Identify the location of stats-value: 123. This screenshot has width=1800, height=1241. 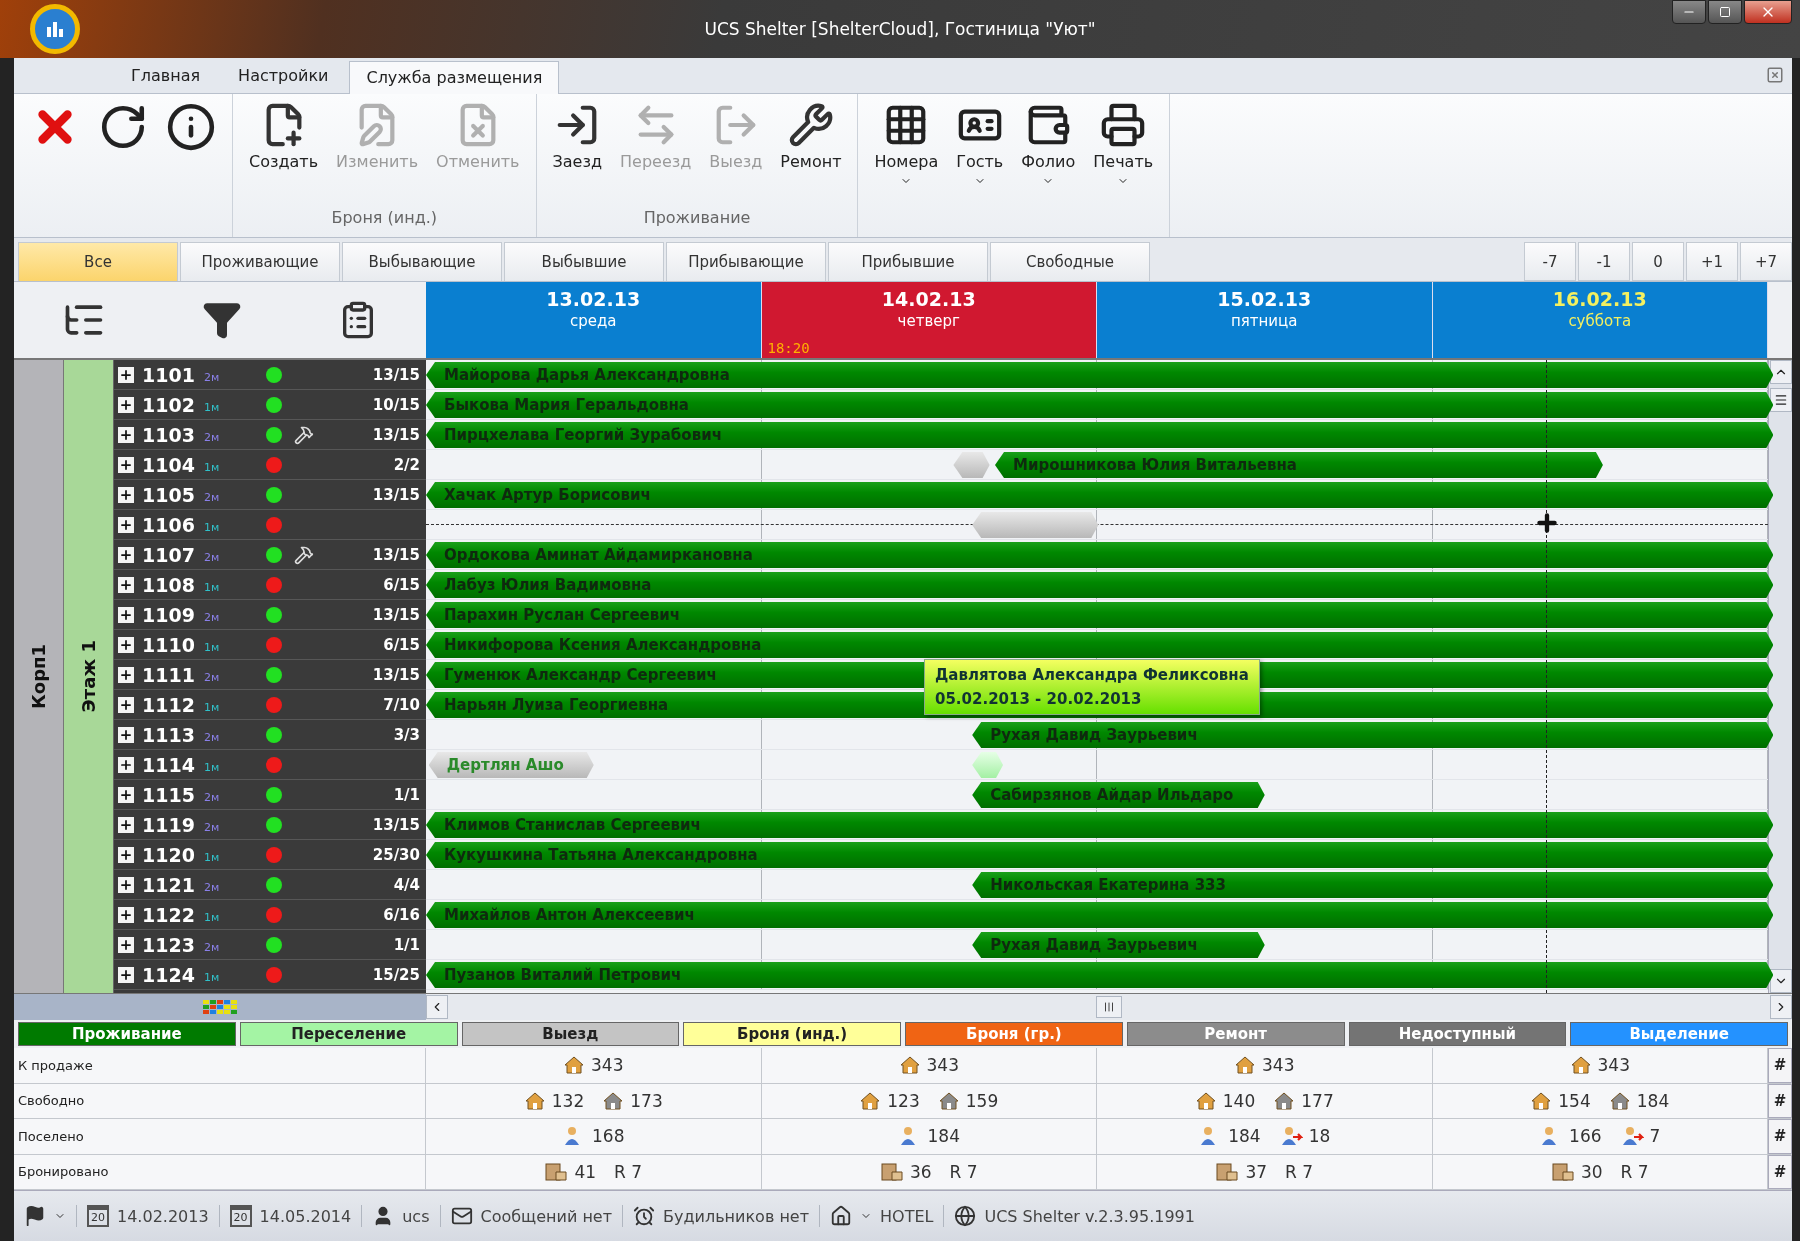
(903, 1100).